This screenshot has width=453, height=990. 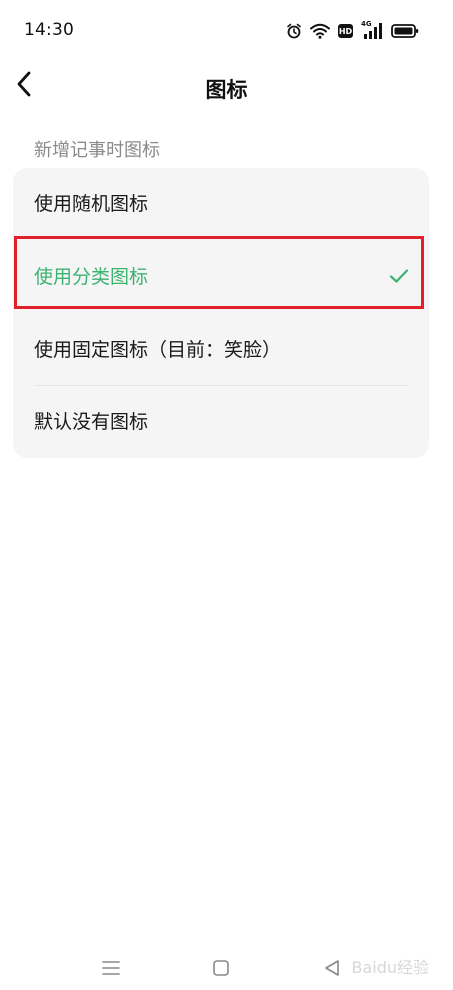 I want to click on home-square-icon, so click(x=221, y=970).